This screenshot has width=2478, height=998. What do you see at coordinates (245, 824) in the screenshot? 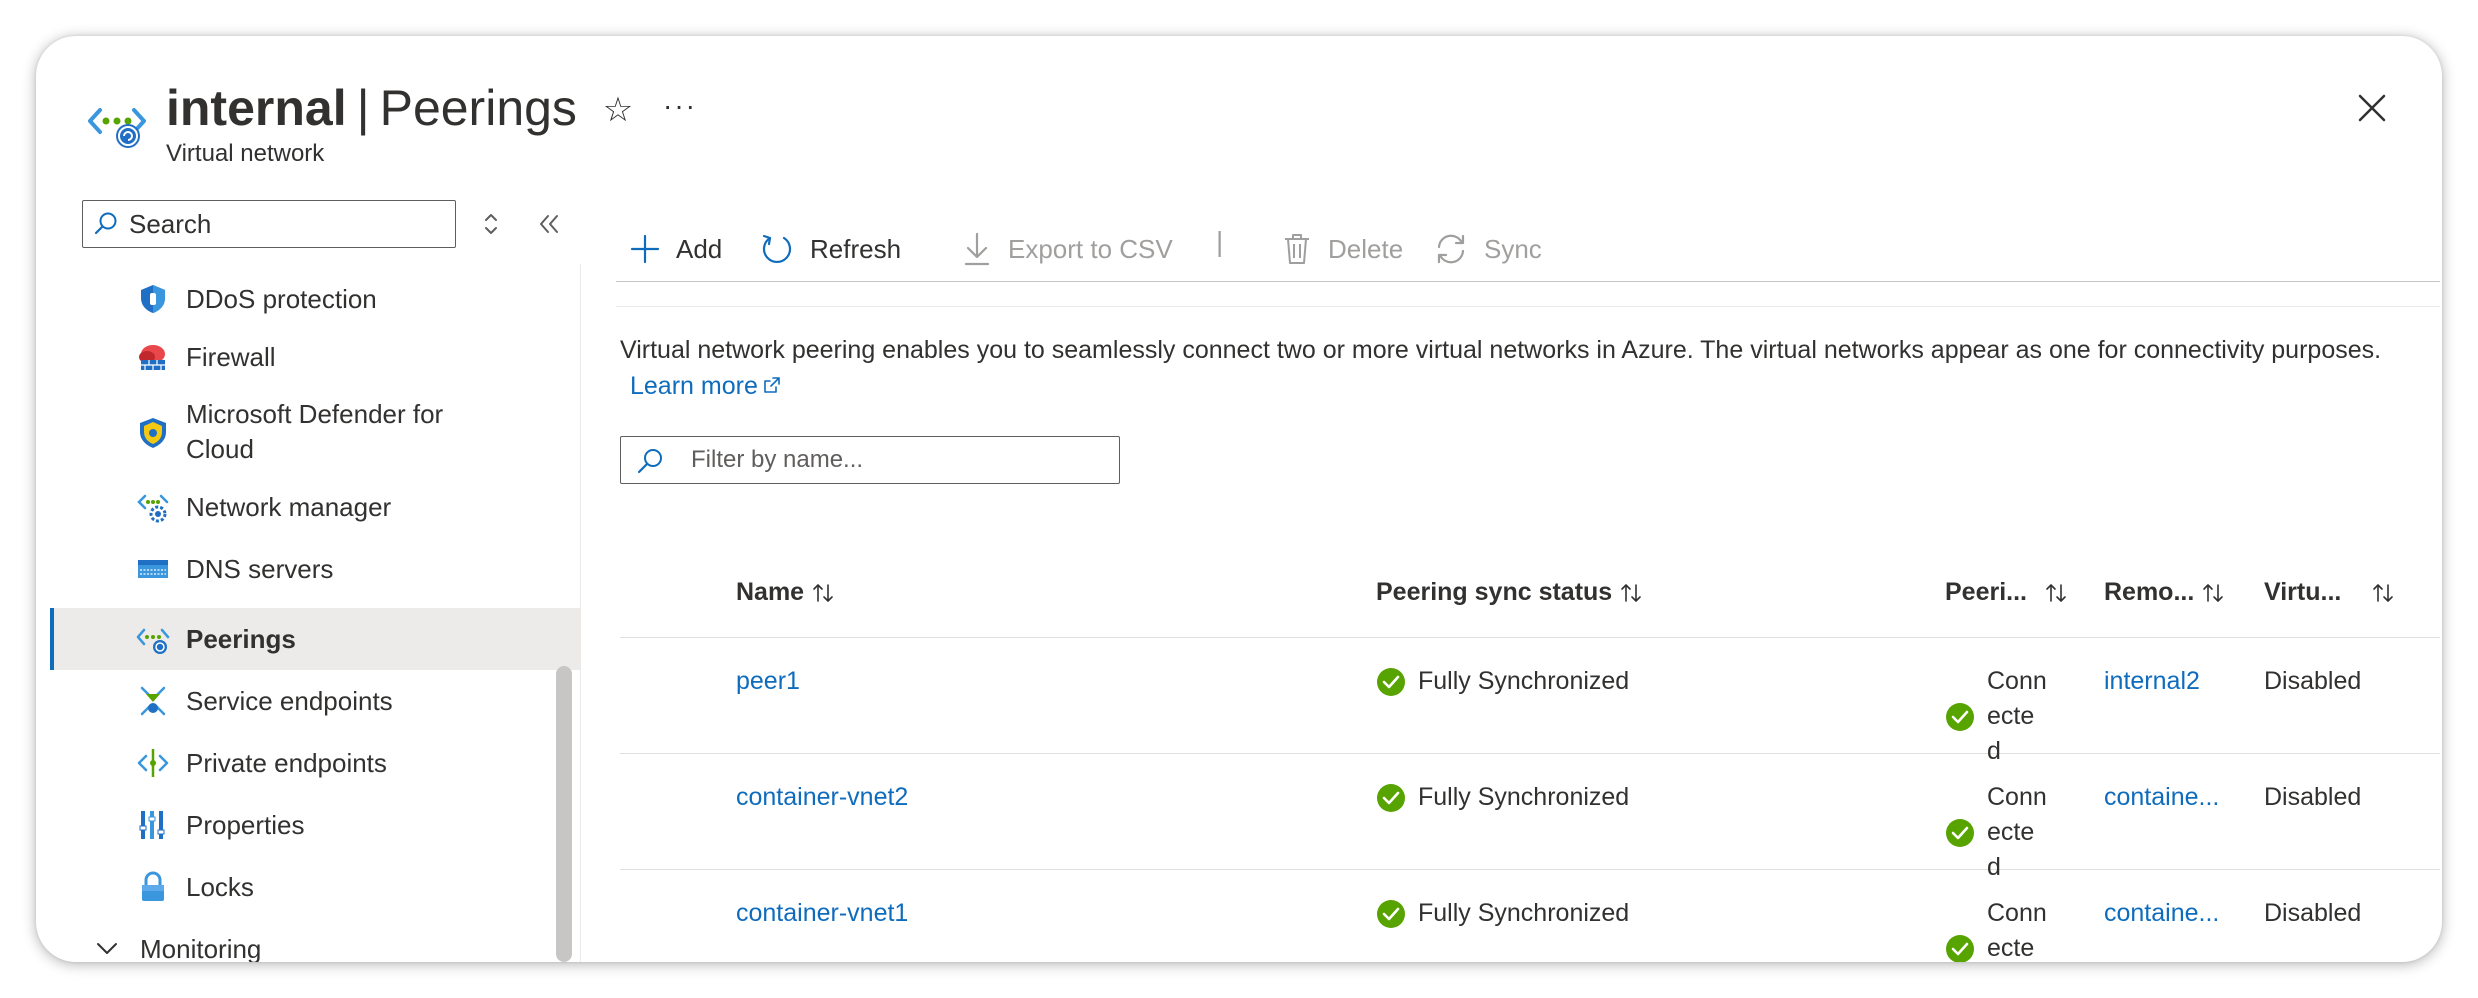
I see `sidebar-item-label: Properties` at bounding box center [245, 824].